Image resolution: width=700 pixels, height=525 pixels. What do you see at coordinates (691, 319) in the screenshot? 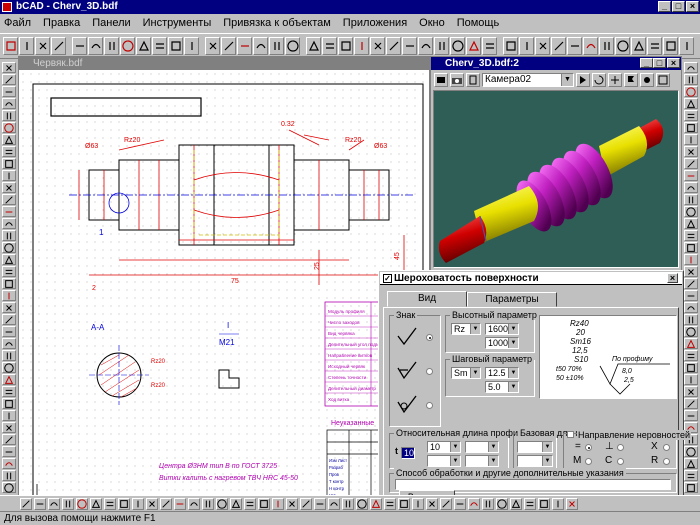
I see `right-tool-arc-icon` at bounding box center [691, 319].